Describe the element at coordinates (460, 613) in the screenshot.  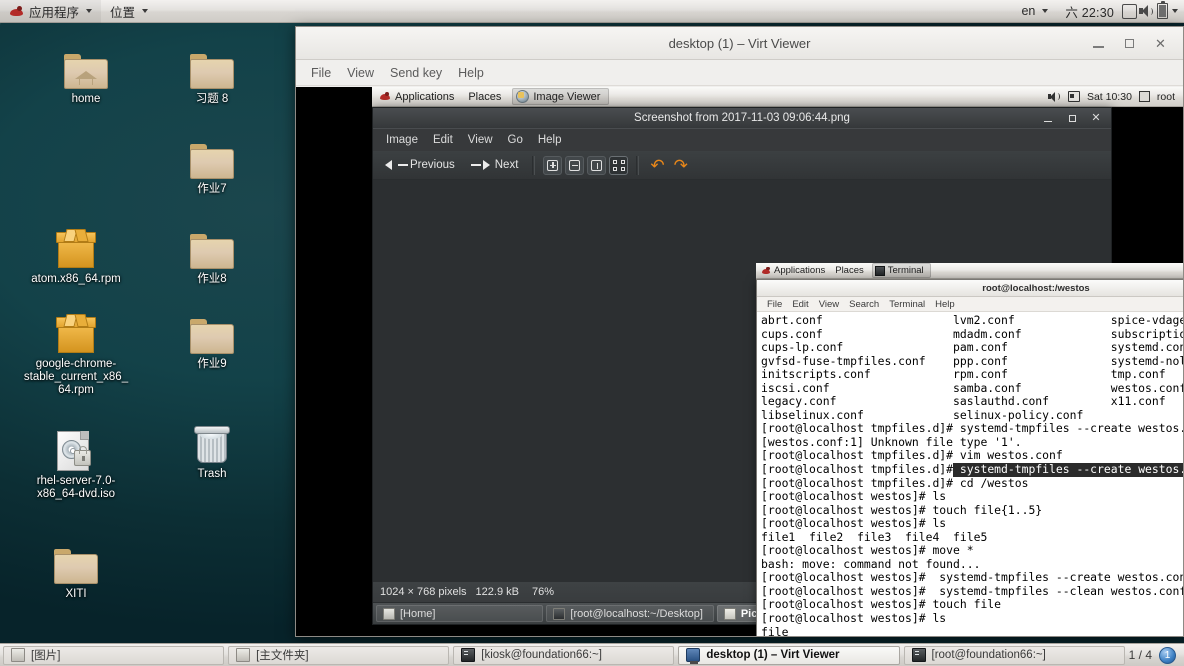
I see `vm-taskbar-item-home: [Home]` at that location.